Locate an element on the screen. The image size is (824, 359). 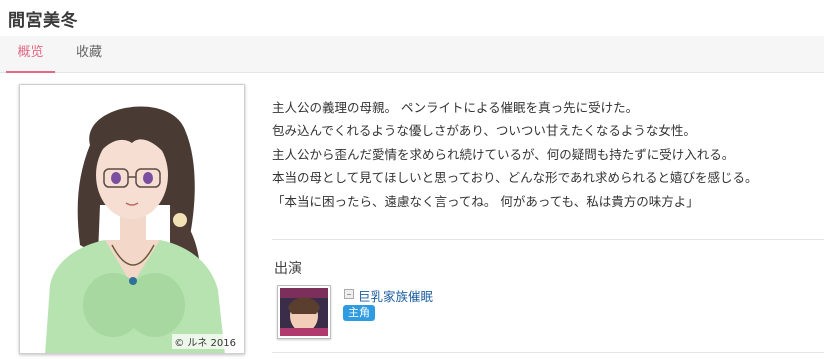
game-icon is located at coordinates (349, 294).